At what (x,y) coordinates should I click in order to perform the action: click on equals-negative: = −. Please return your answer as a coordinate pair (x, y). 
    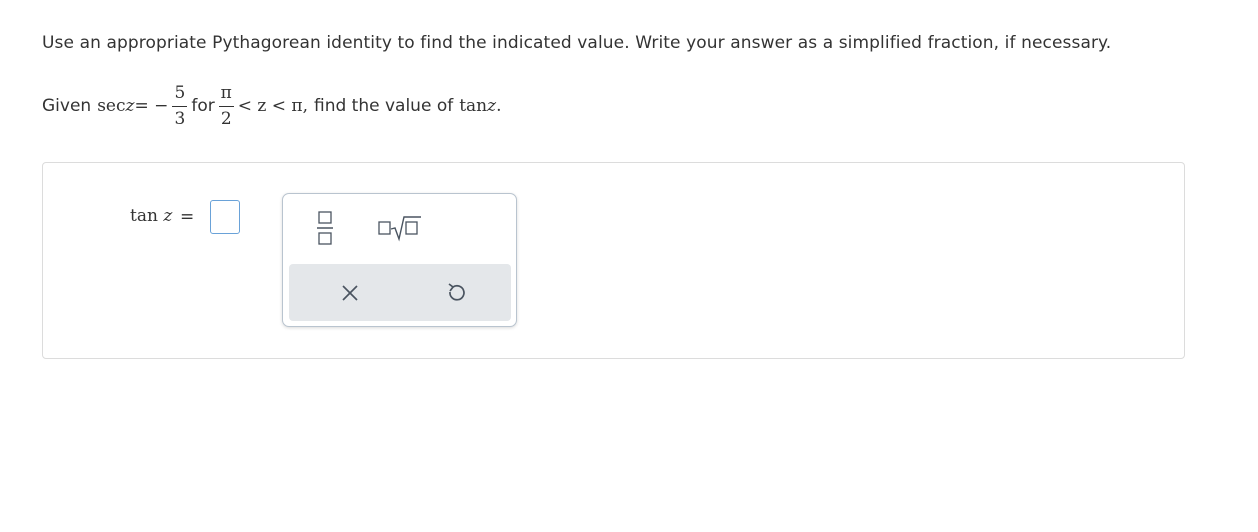
    Looking at the image, I should click on (151, 106).